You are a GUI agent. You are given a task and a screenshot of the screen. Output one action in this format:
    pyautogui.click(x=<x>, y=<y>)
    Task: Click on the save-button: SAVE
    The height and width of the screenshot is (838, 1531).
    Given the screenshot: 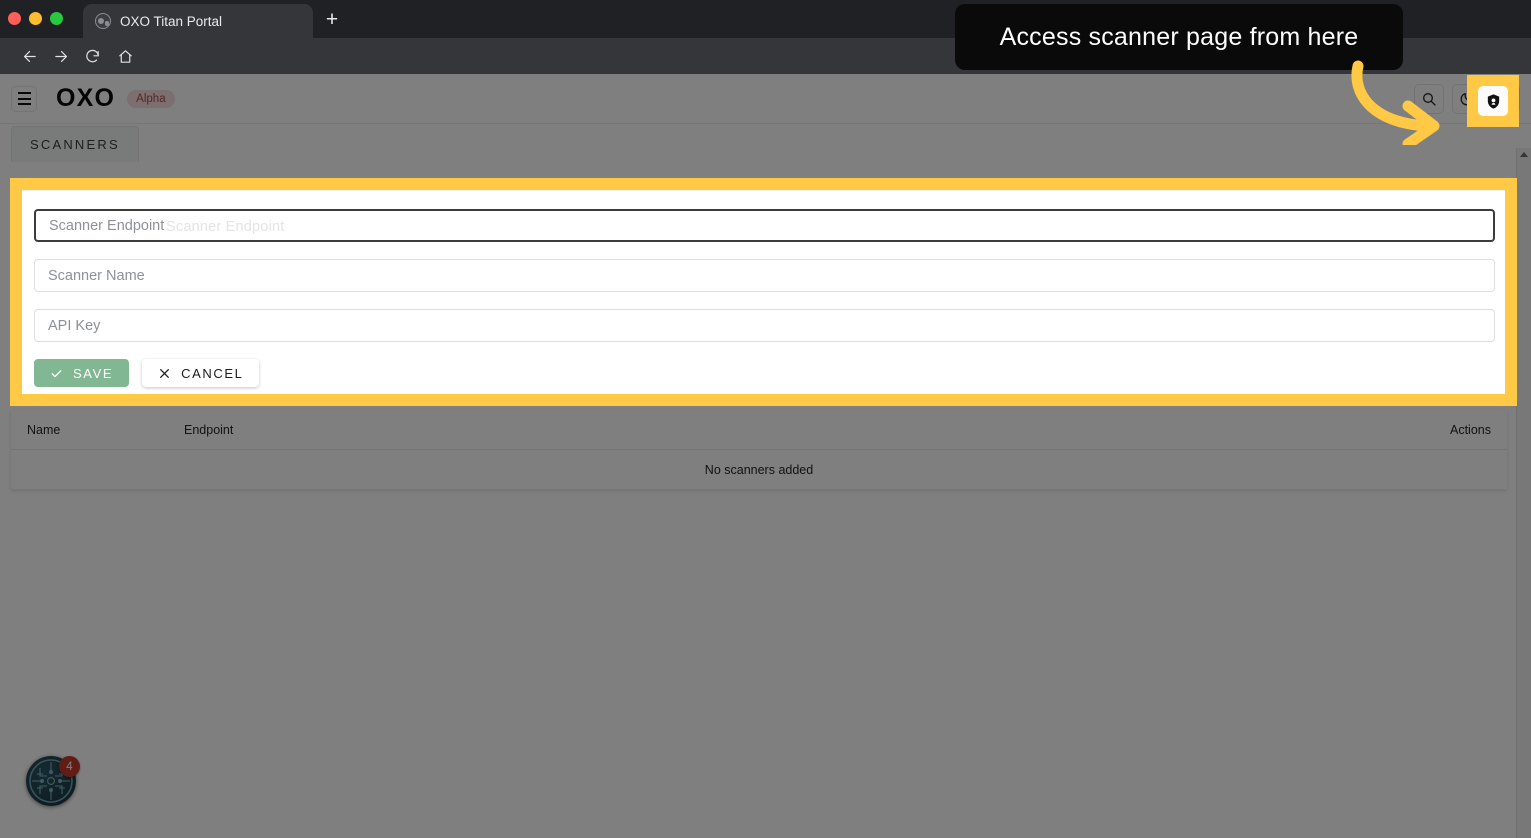 What is the action you would take?
    pyautogui.click(x=82, y=373)
    